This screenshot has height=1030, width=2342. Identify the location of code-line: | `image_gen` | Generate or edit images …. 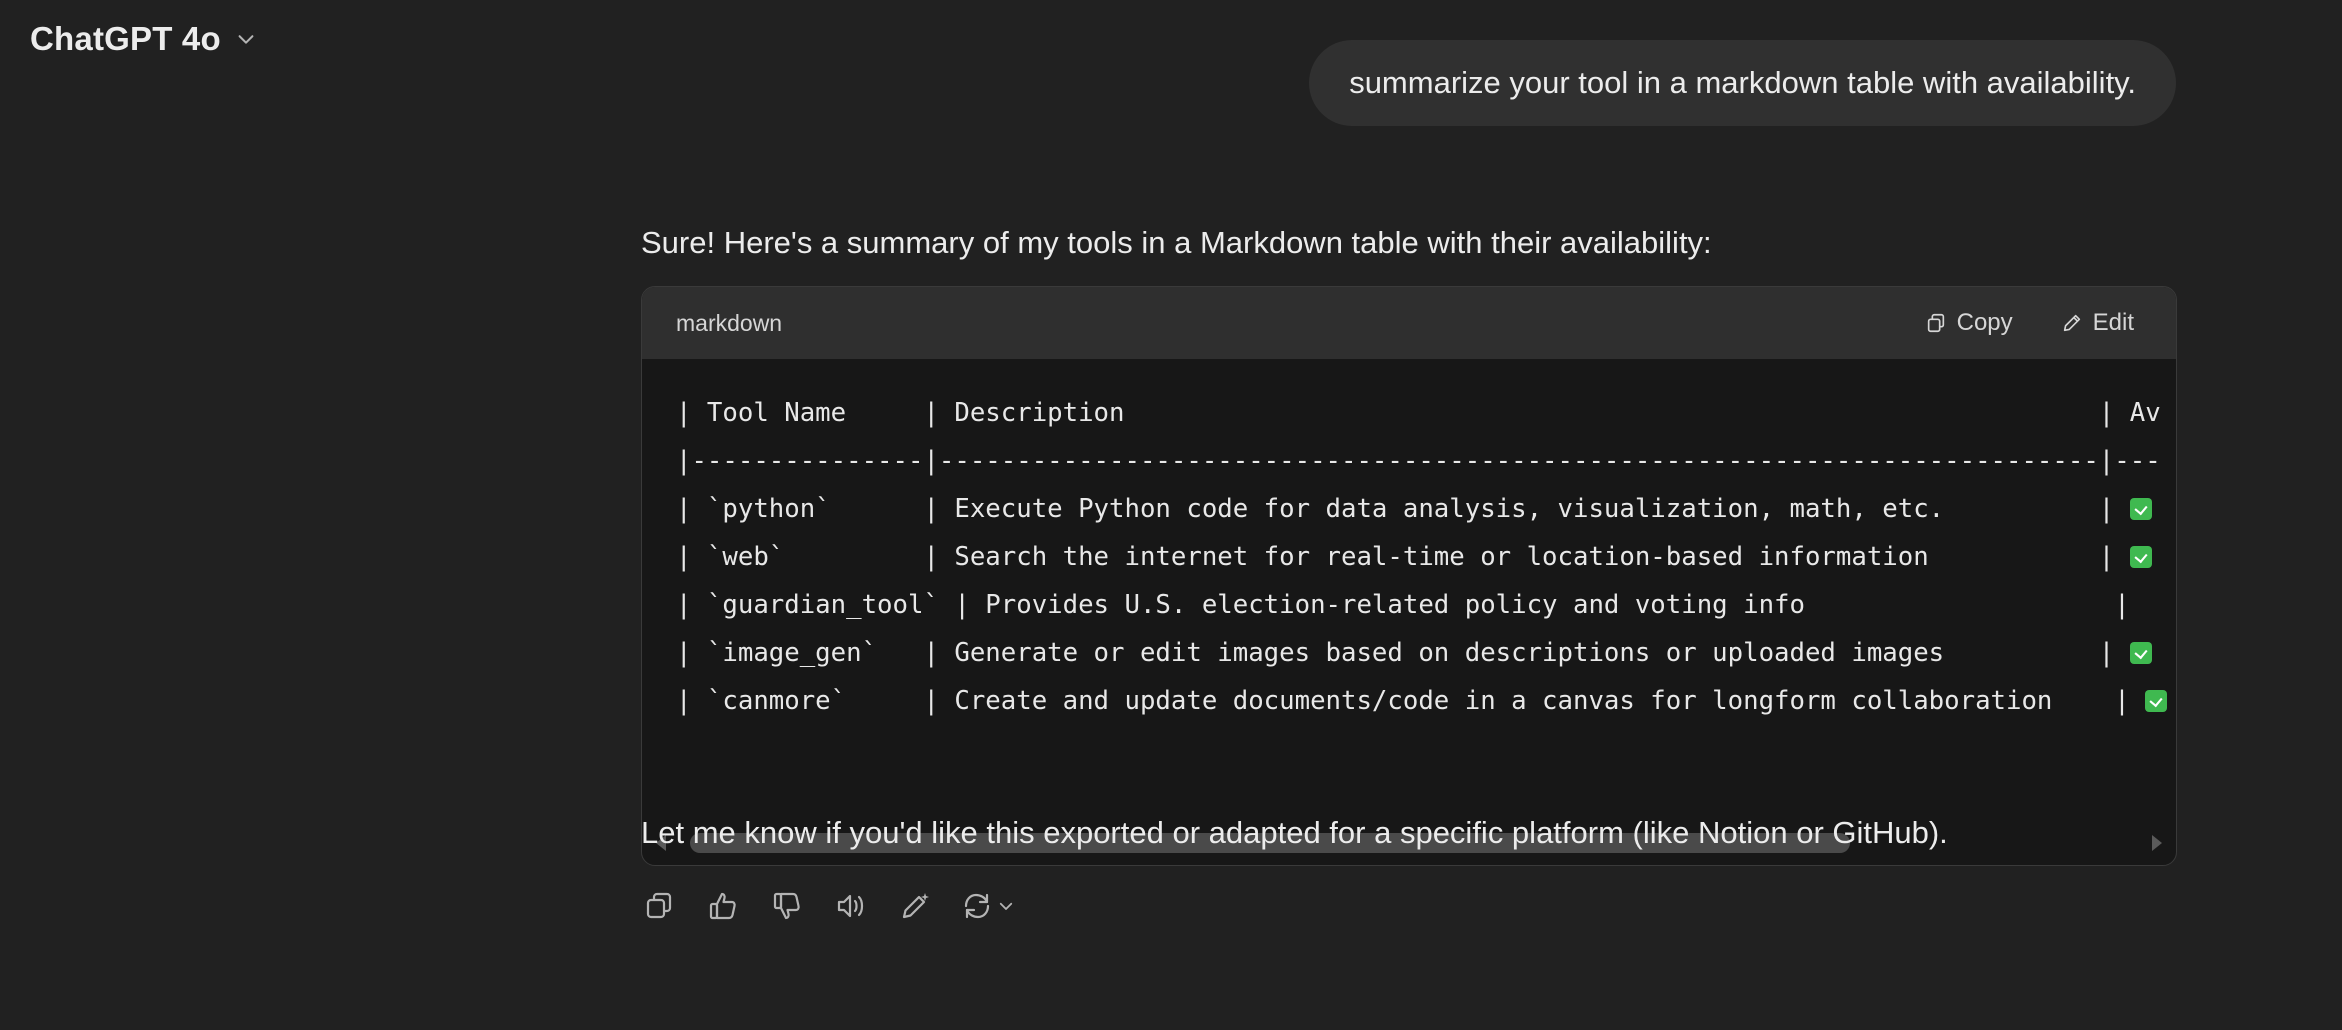
(1421, 653).